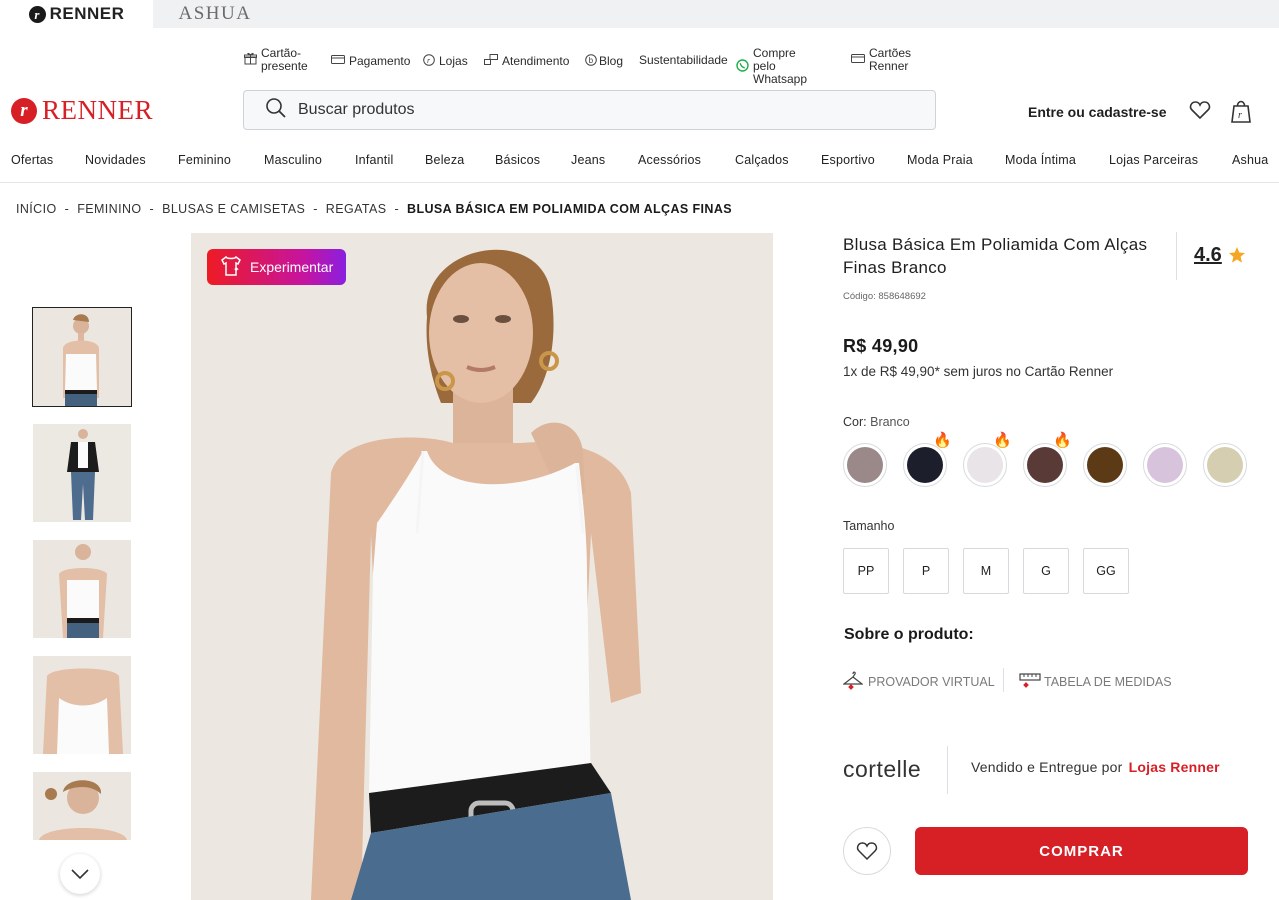  I want to click on nav-item-lojas-parceiras: Lojas Parceiras, so click(1153, 160).